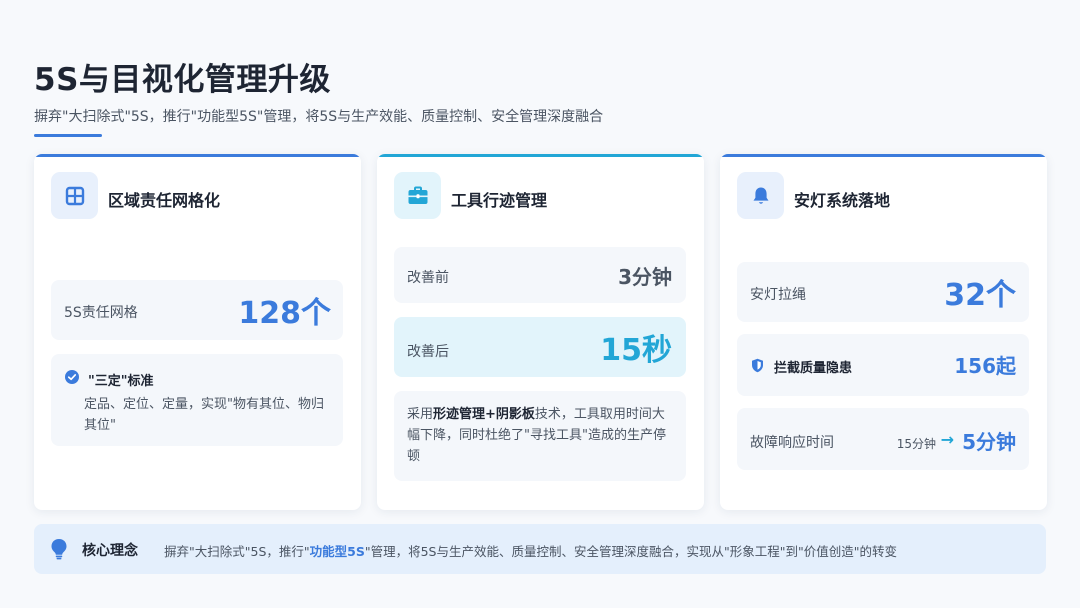  What do you see at coordinates (110, 551) in the screenshot?
I see `core-title: 核心理念` at bounding box center [110, 551].